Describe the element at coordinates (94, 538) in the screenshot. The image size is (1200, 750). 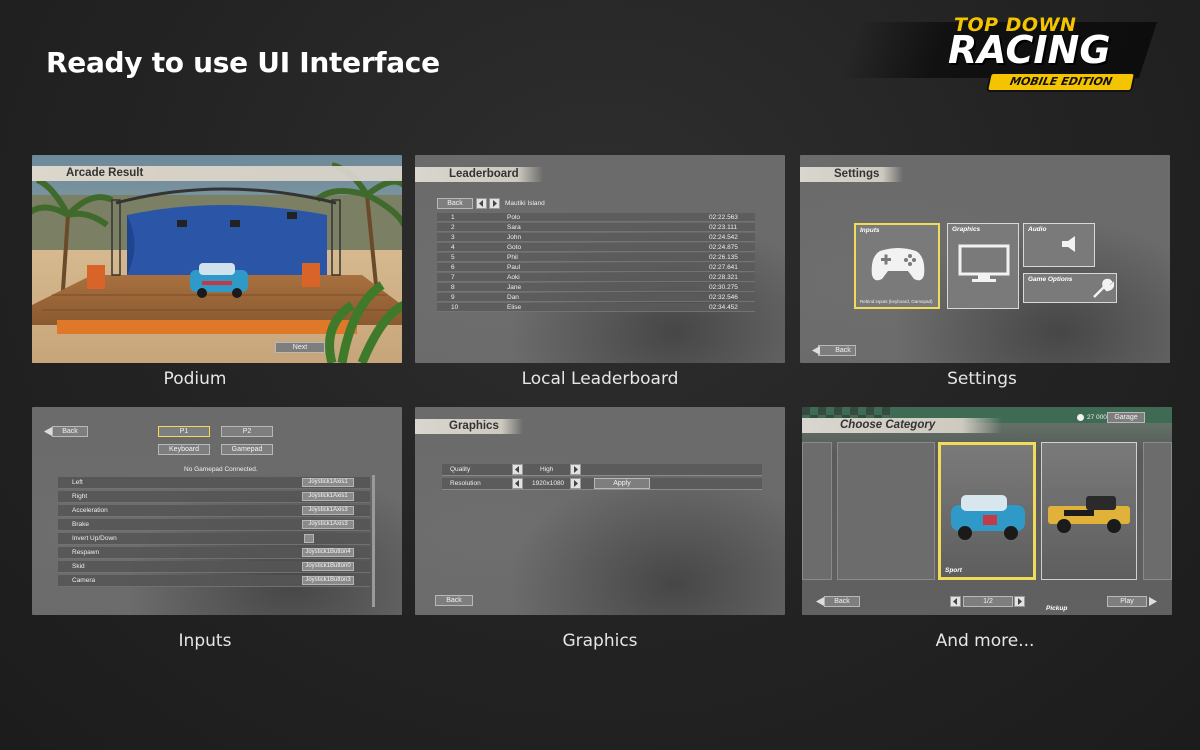
I see `input-binding-label: Invert Up/Down` at that location.